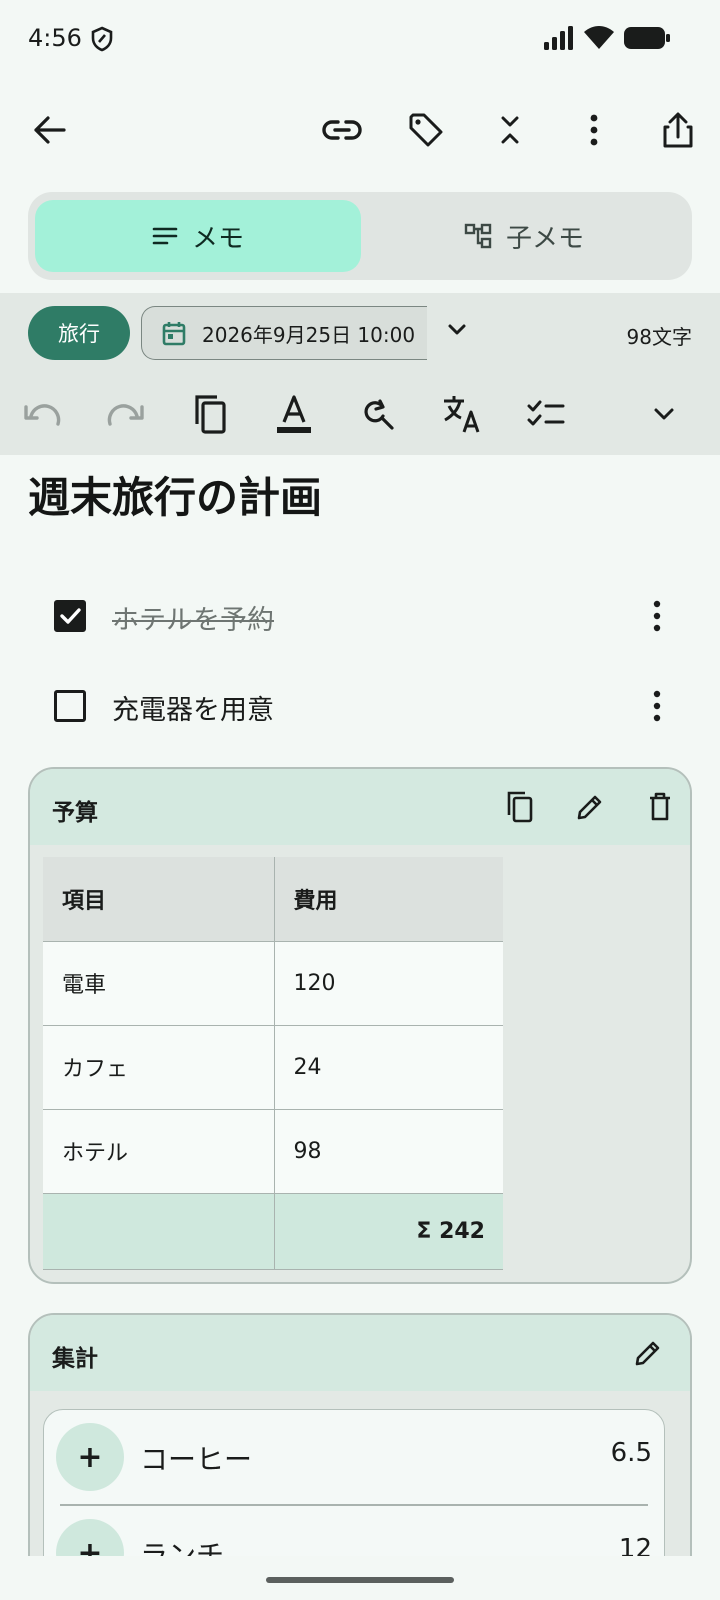  I want to click on signal-icon, so click(558, 38).